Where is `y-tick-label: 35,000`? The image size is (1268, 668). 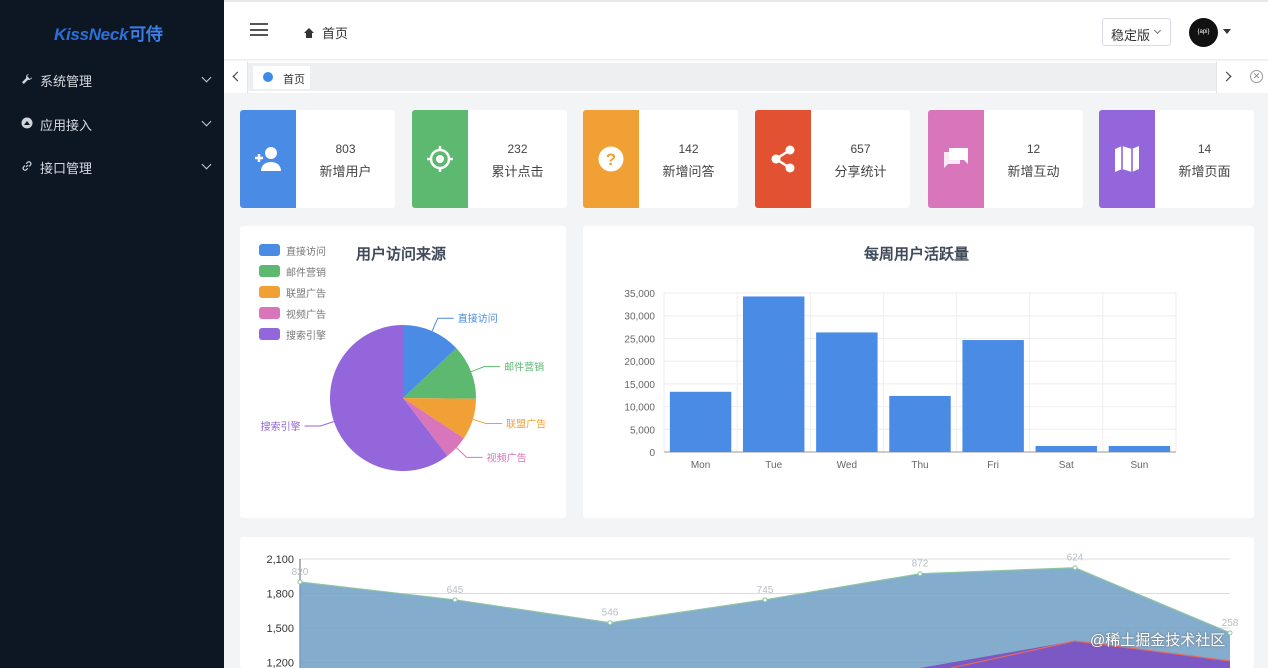
y-tick-label: 35,000 is located at coordinates (639, 294).